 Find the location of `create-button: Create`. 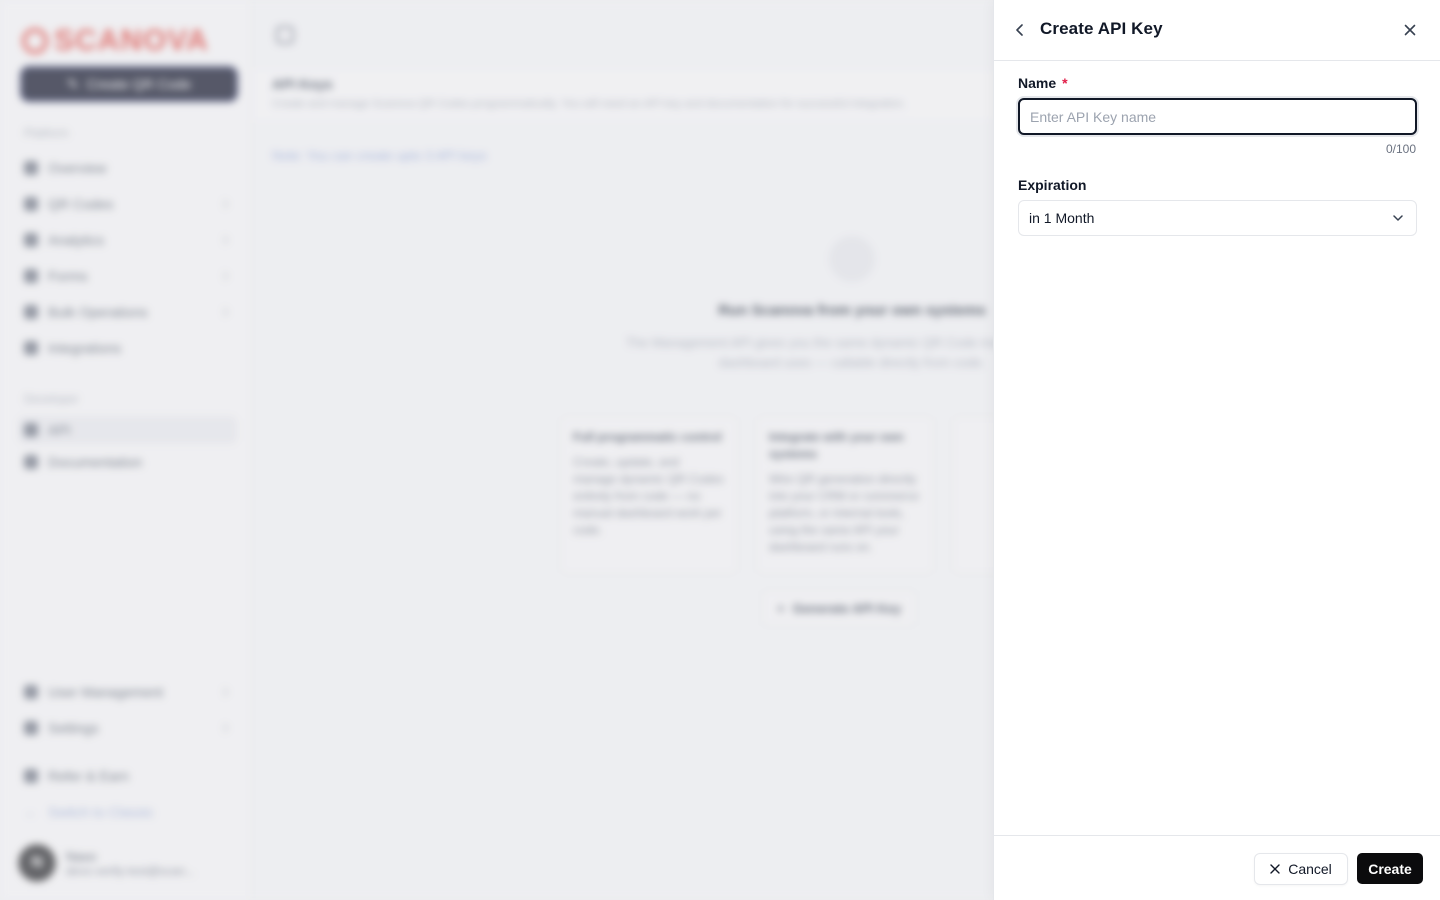

create-button: Create is located at coordinates (1390, 868).